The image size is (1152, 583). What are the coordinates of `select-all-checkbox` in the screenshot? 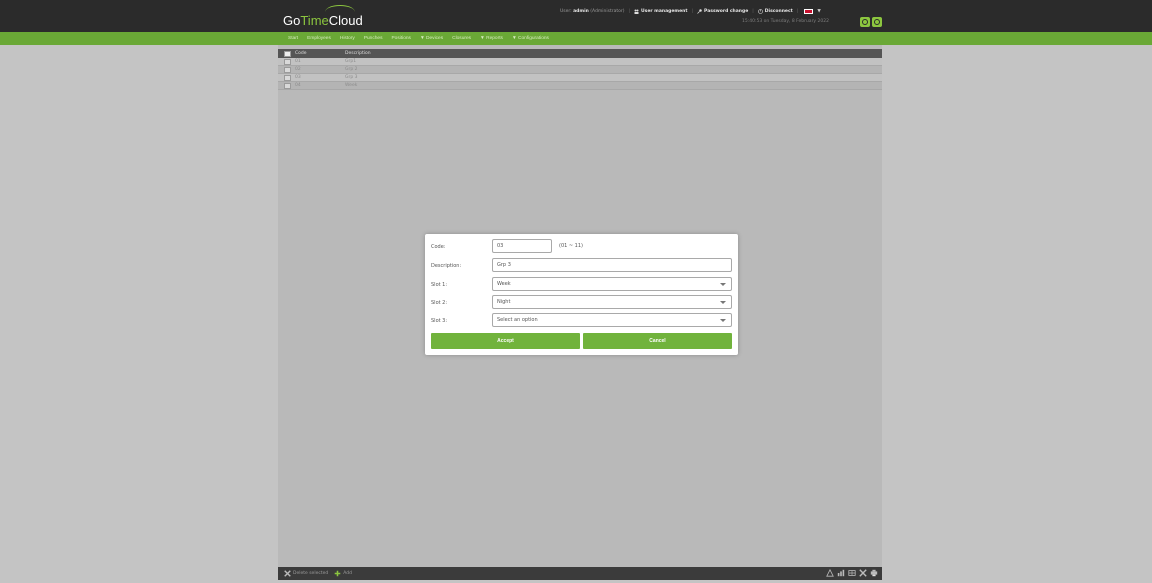 It's located at (287, 53).